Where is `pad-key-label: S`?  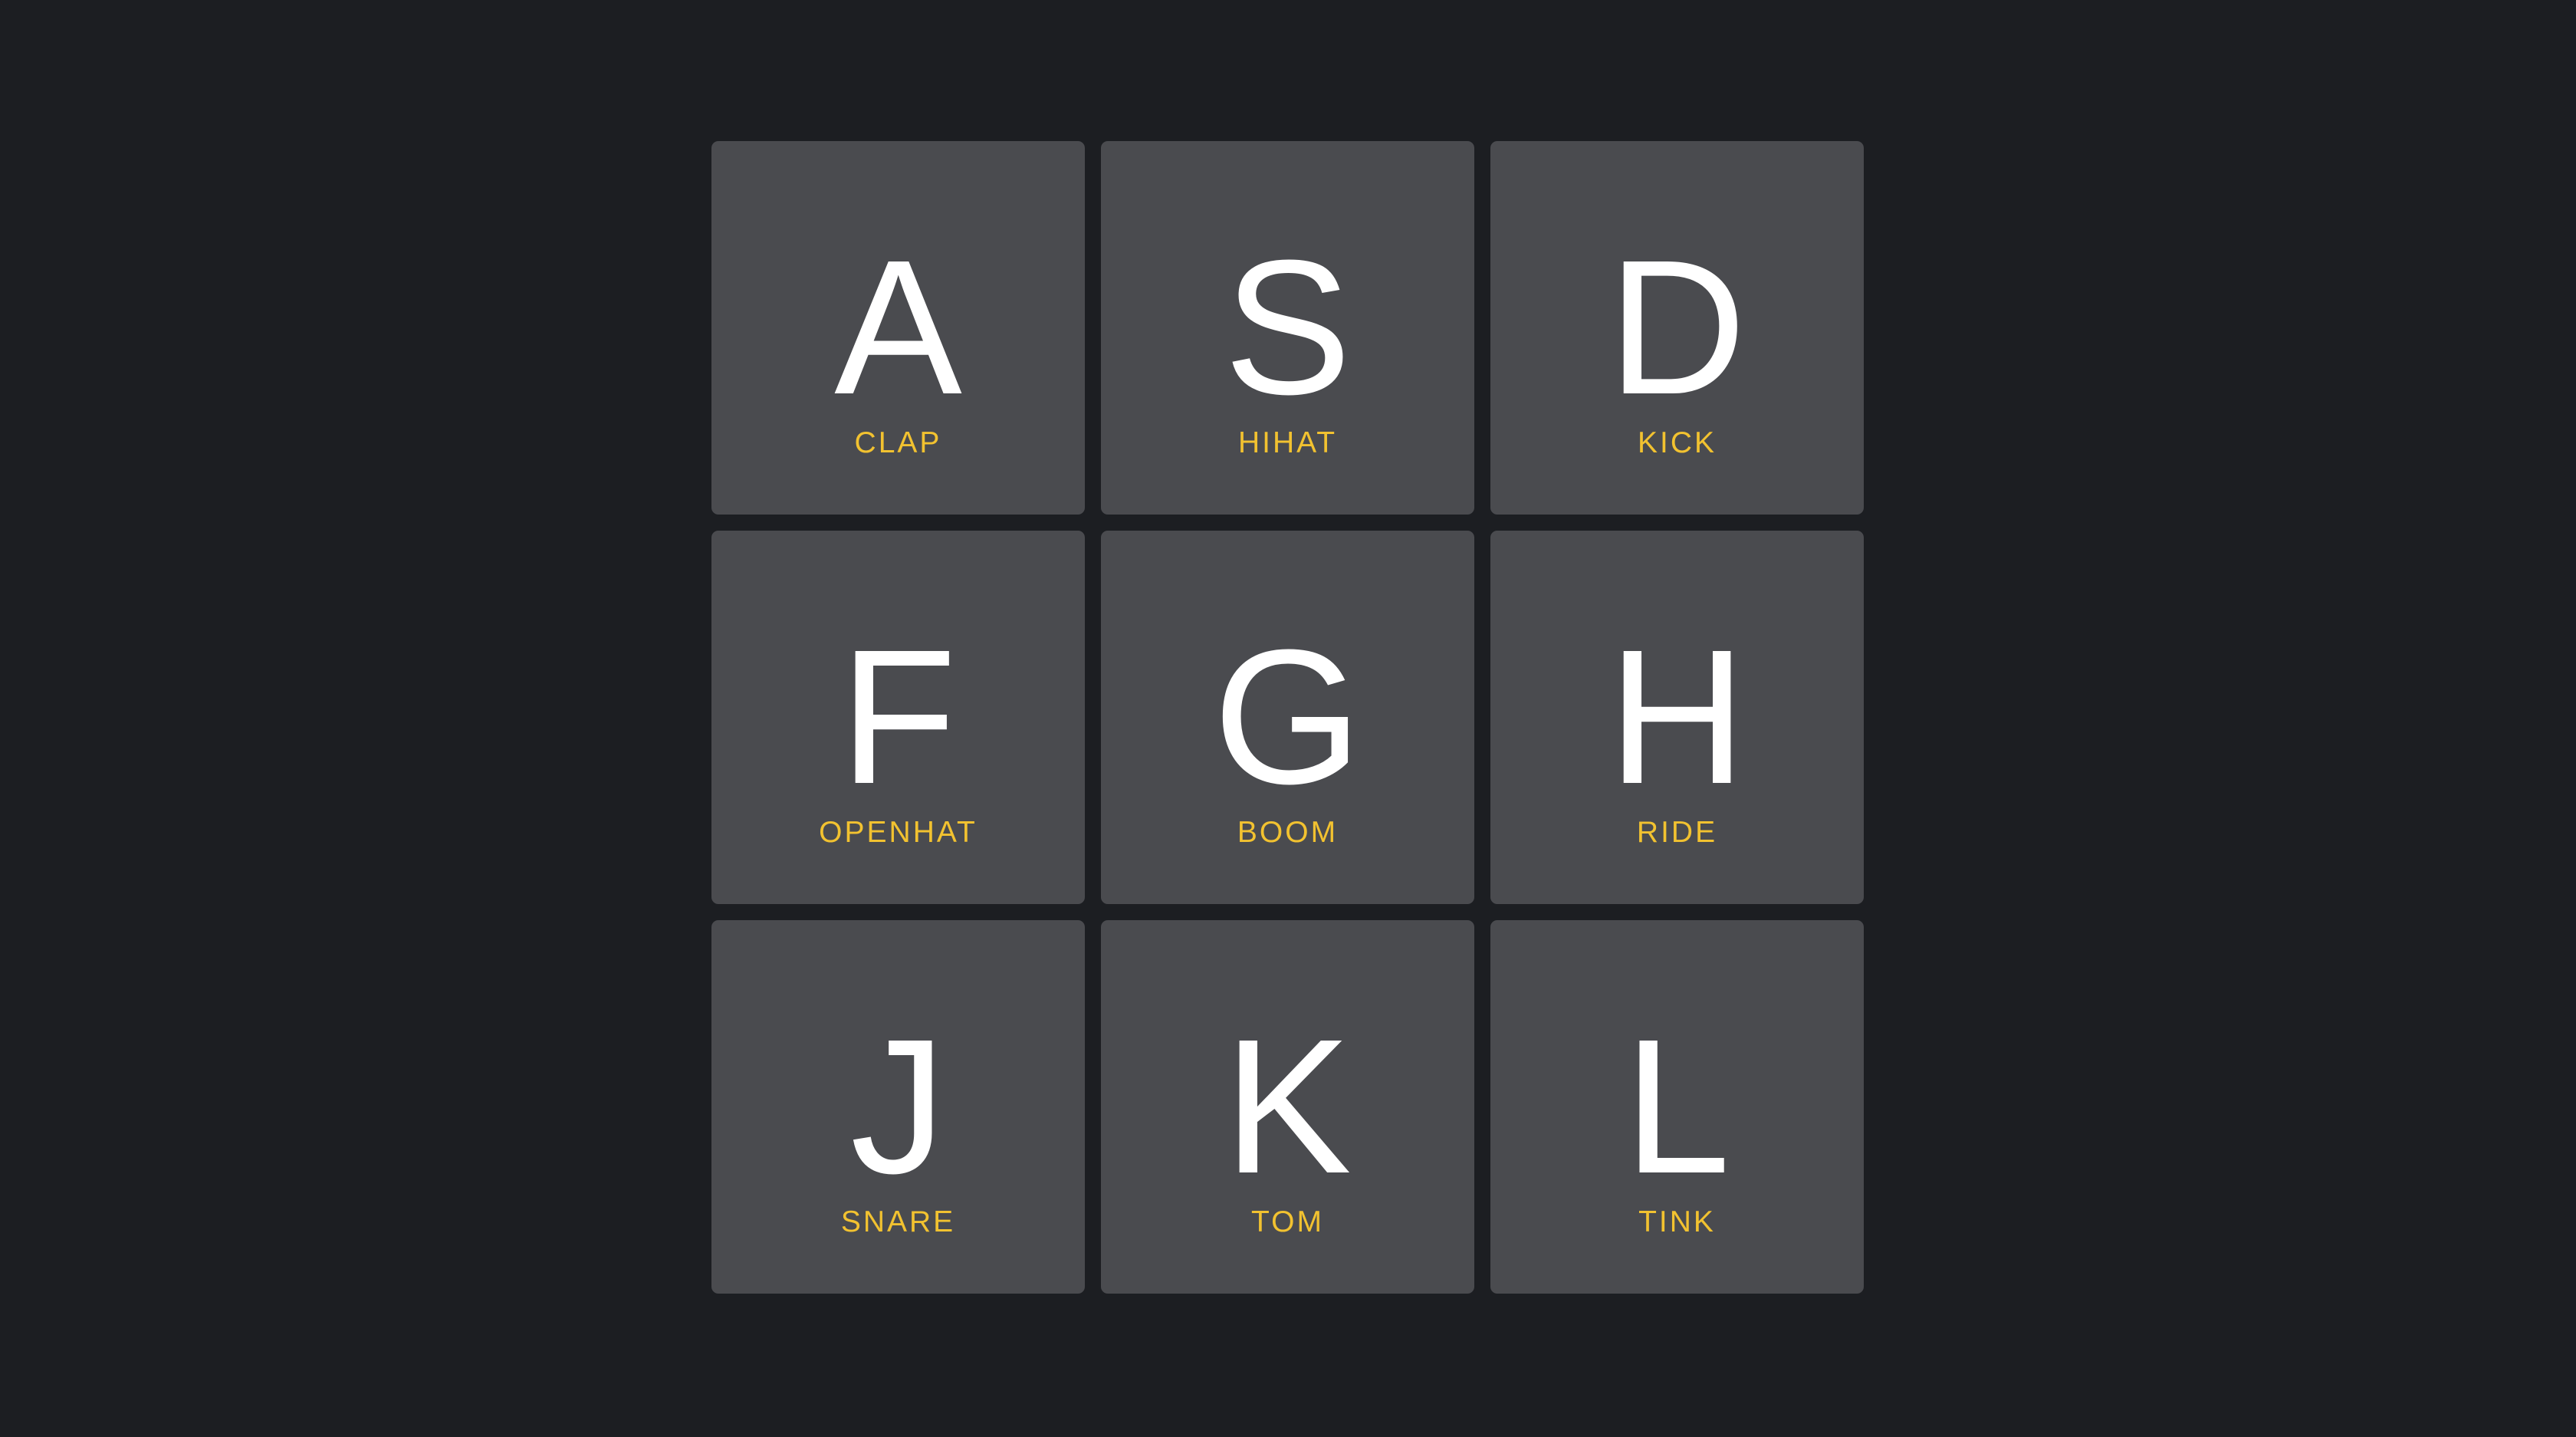
pad-key-label: S is located at coordinates (1288, 327).